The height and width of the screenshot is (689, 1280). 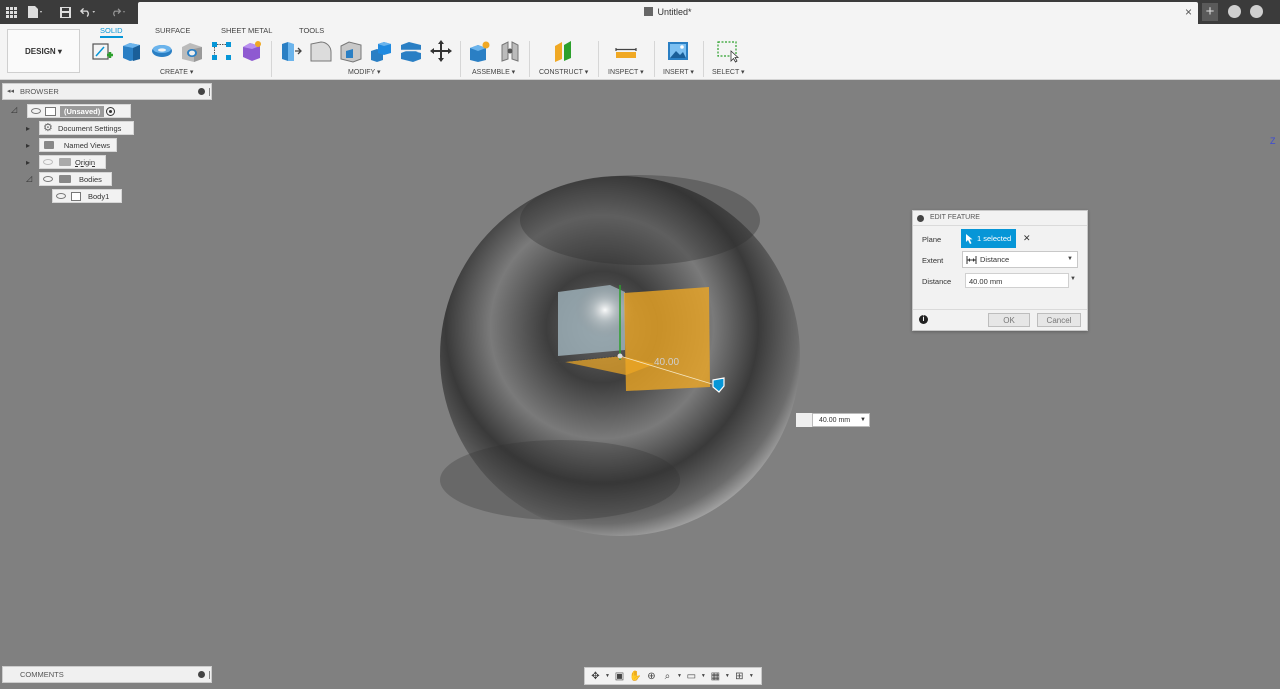 I want to click on job-status-icon, so click(x=1256, y=11).